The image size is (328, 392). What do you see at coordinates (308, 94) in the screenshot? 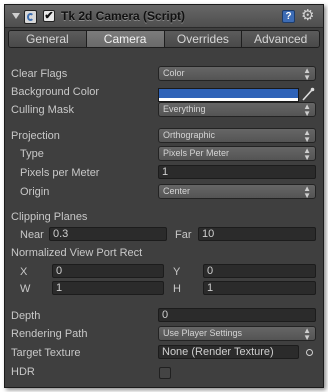
I see `eyedropper-icon` at bounding box center [308, 94].